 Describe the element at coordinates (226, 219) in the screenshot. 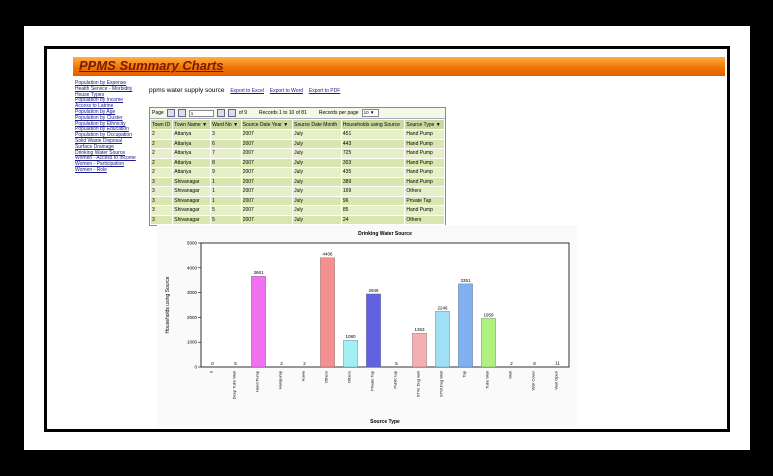

I see `table-cell: 5` at that location.